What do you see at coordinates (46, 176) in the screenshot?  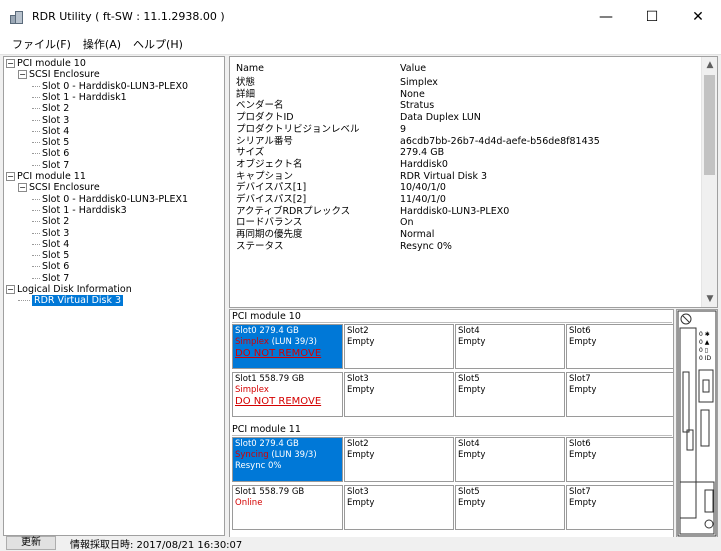 I see `tree-pci-module-11: − PCI module 11` at bounding box center [46, 176].